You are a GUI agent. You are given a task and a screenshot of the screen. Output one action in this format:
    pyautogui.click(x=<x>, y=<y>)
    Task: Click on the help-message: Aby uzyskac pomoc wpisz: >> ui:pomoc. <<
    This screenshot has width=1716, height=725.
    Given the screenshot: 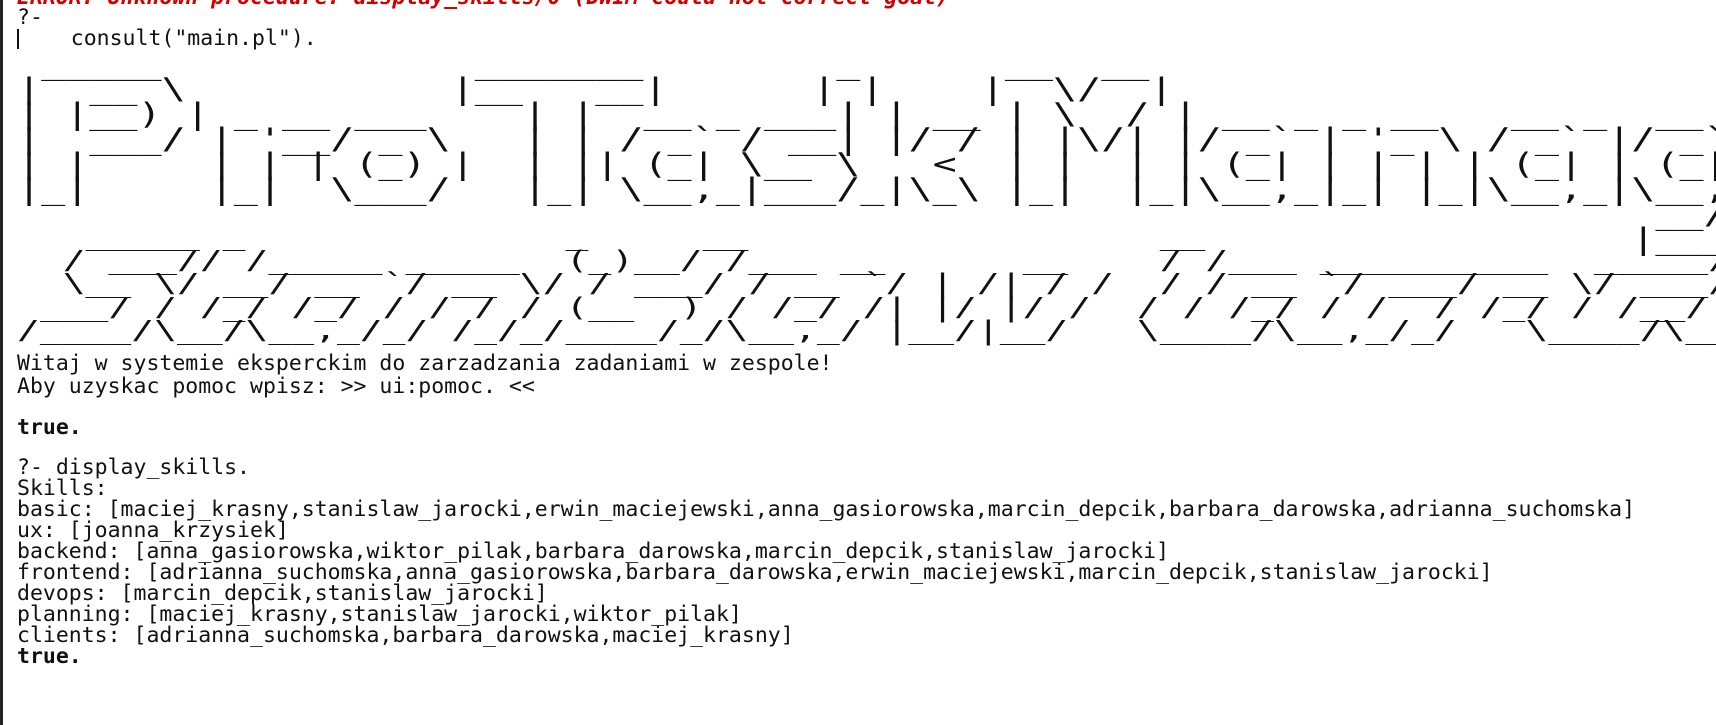 What is the action you would take?
    pyautogui.click(x=276, y=386)
    